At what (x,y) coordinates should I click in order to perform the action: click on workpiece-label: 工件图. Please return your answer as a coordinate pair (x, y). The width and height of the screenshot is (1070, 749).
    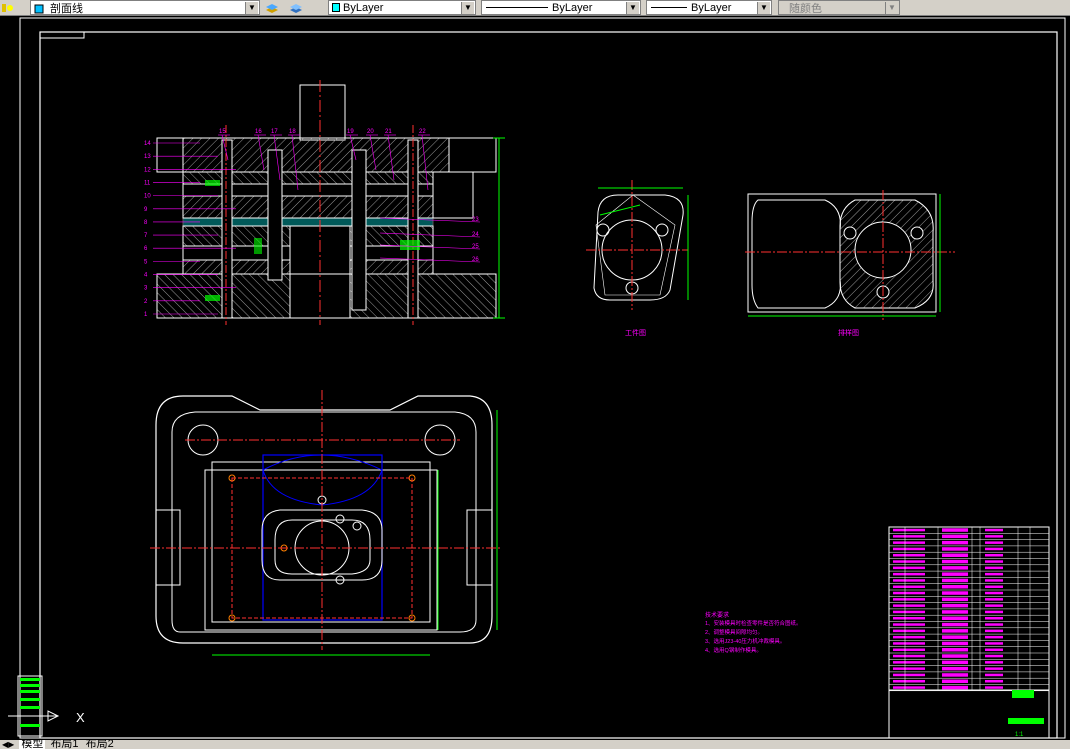
    Looking at the image, I should click on (635, 332).